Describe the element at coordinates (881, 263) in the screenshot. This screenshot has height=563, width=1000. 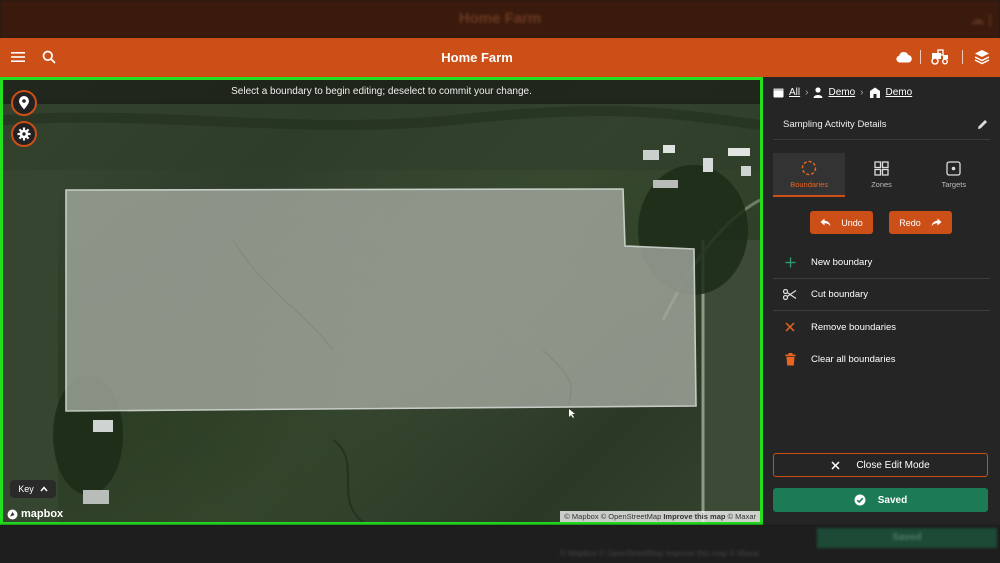
I see `new-boundary-action: New boundary` at that location.